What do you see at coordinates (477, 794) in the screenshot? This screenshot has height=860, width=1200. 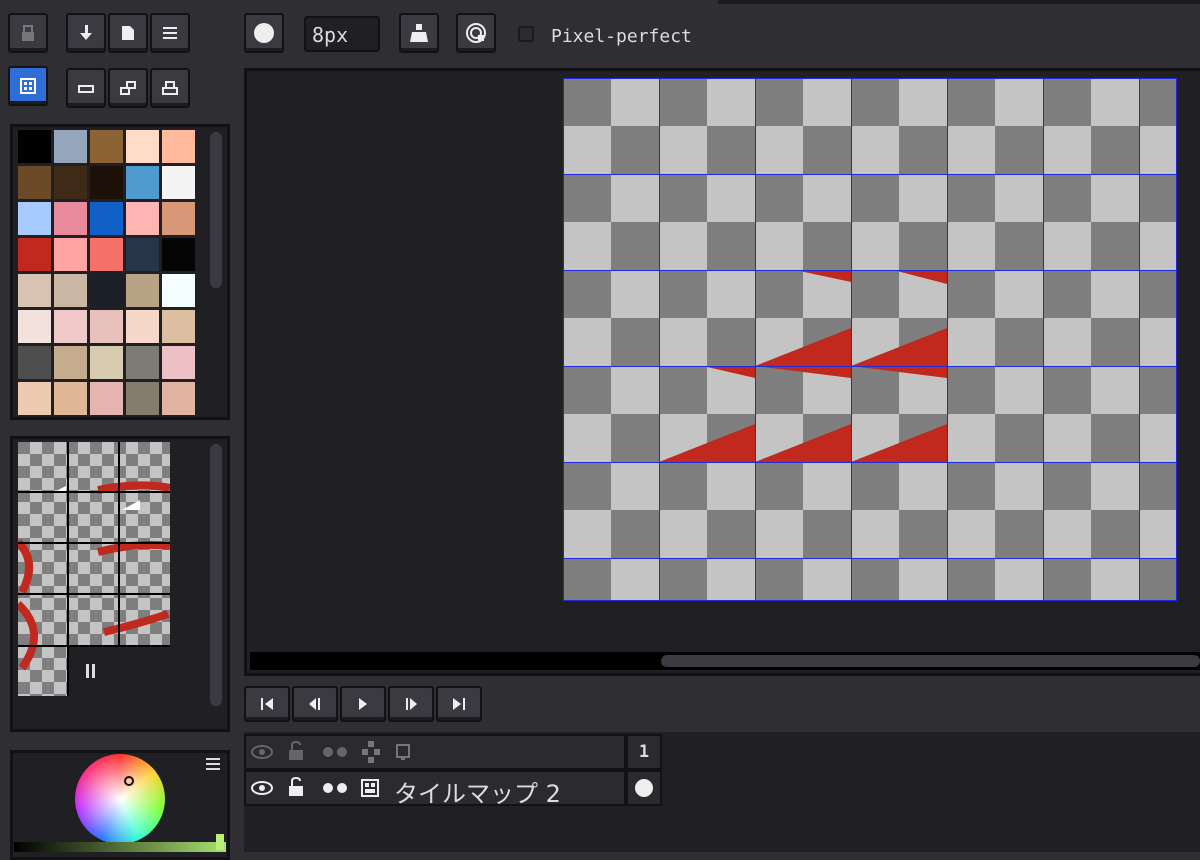 I see `layer-name: タイルマップ 2` at bounding box center [477, 794].